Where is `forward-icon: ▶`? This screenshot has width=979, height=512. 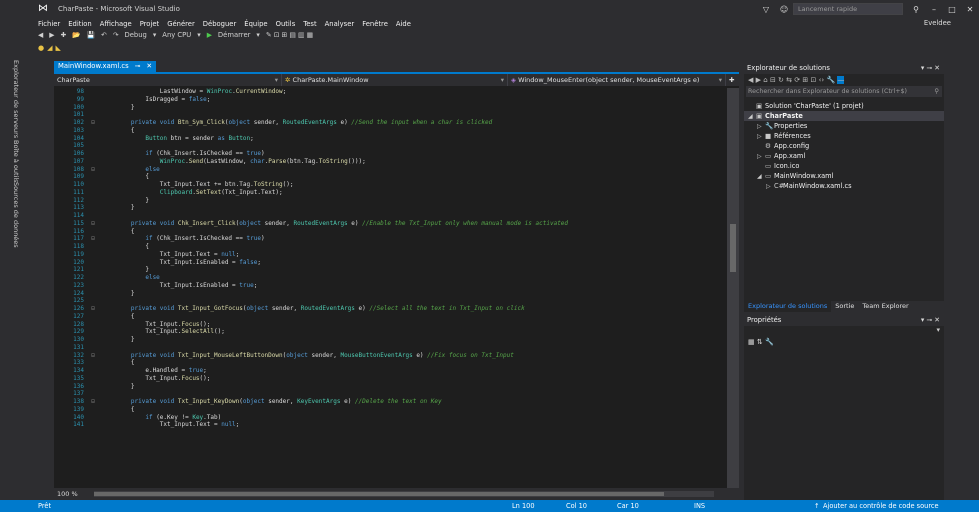 forward-icon: ▶ is located at coordinates (758, 80).